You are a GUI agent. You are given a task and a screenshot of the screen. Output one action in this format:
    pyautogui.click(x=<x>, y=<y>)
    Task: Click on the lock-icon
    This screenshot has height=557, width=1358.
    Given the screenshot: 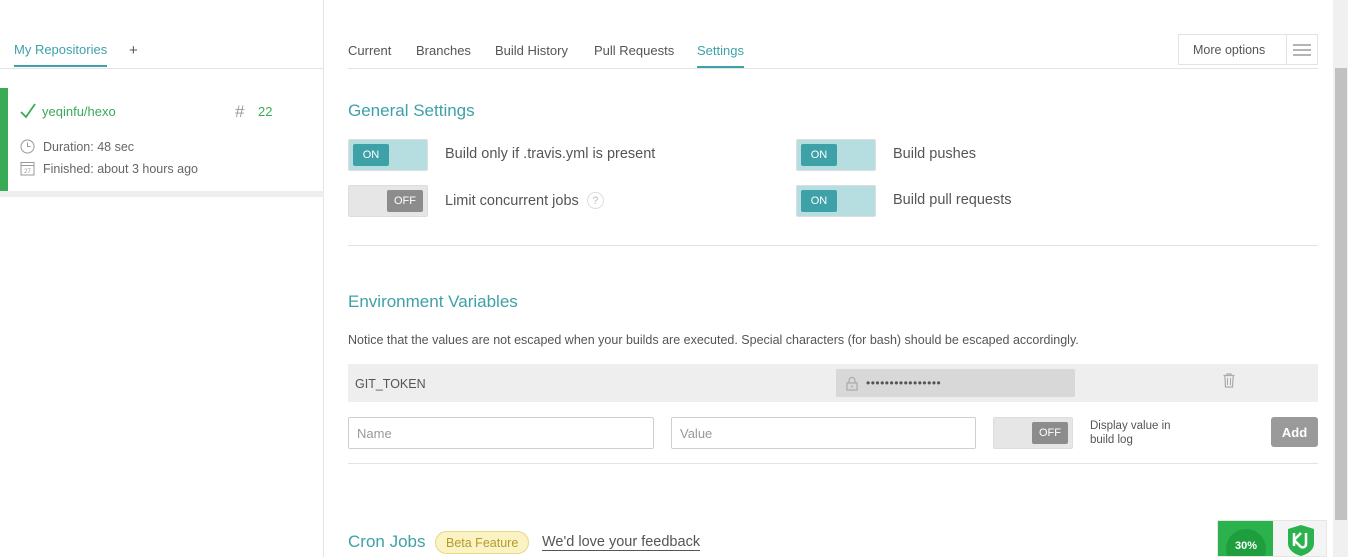 What is the action you would take?
    pyautogui.click(x=852, y=383)
    